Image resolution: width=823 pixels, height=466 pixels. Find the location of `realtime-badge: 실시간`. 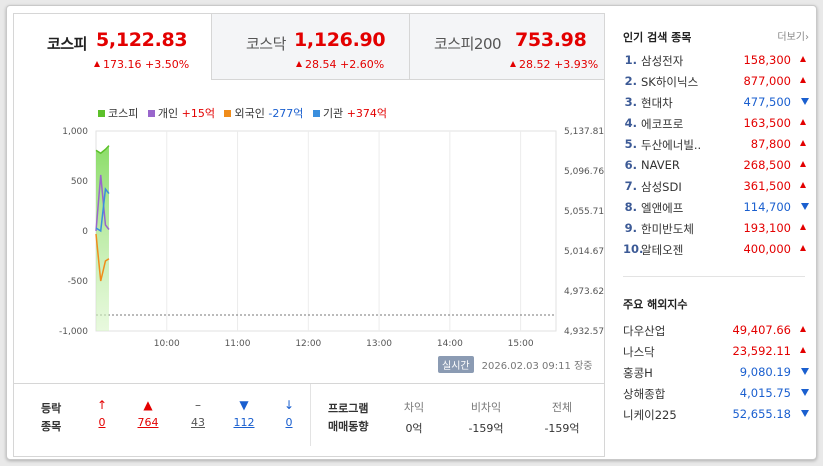

realtime-badge: 실시간 is located at coordinates (456, 364).